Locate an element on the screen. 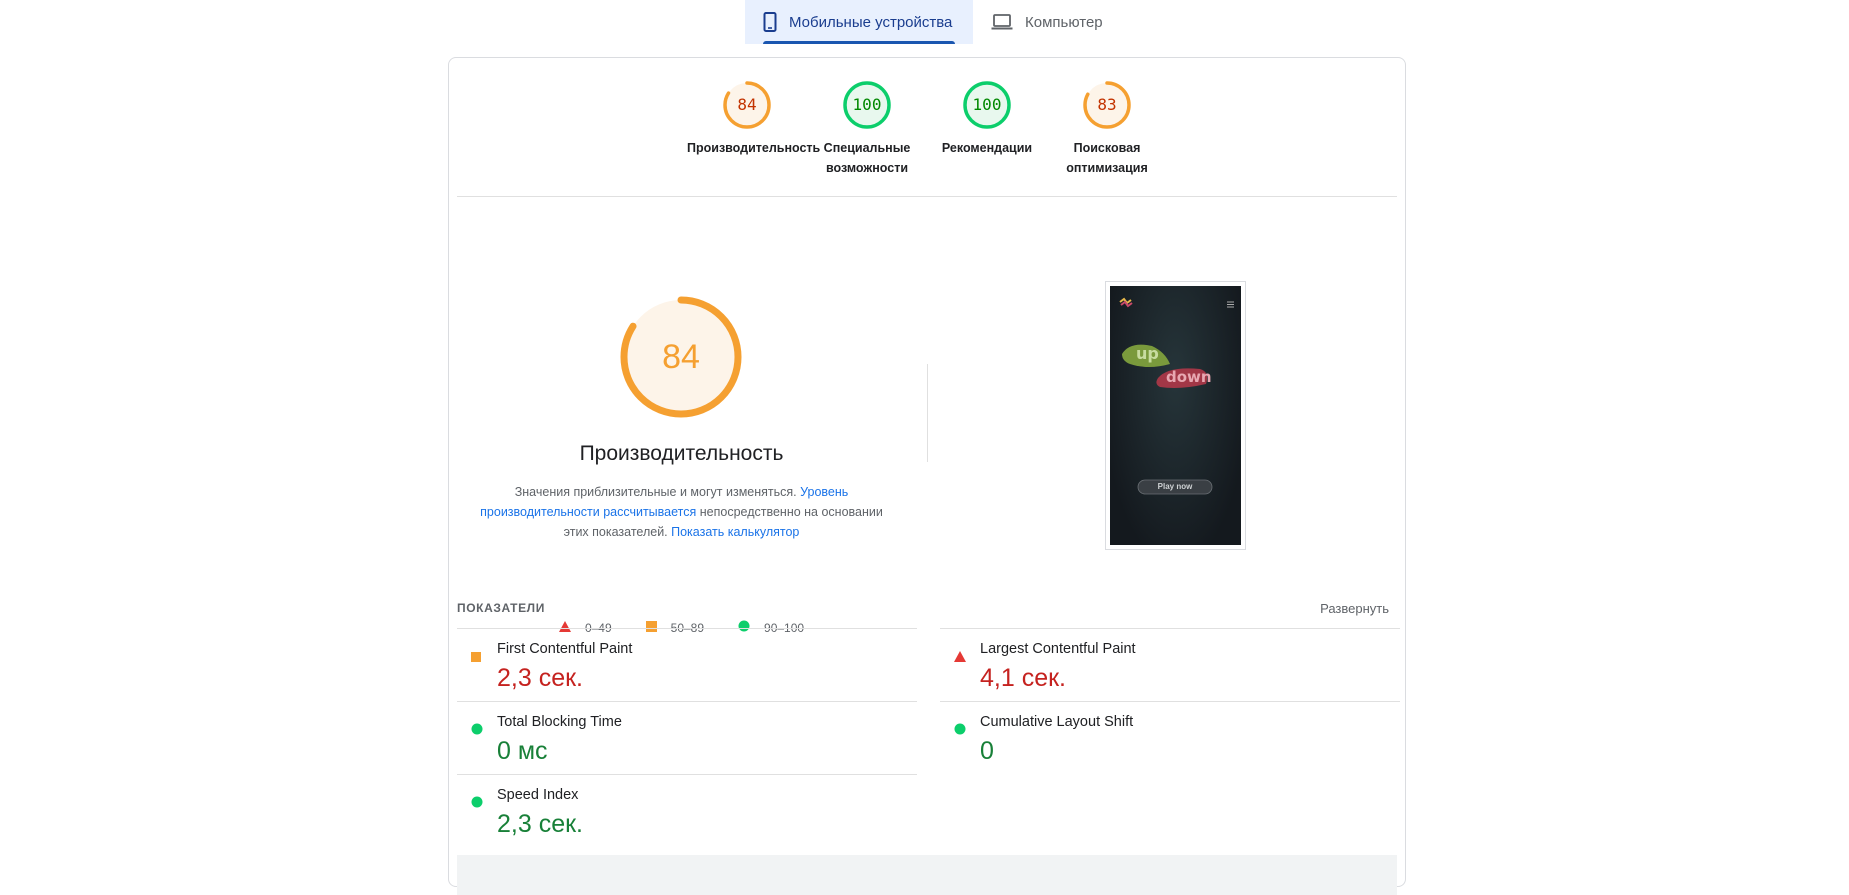  active-tab-indicator is located at coordinates (859, 42).